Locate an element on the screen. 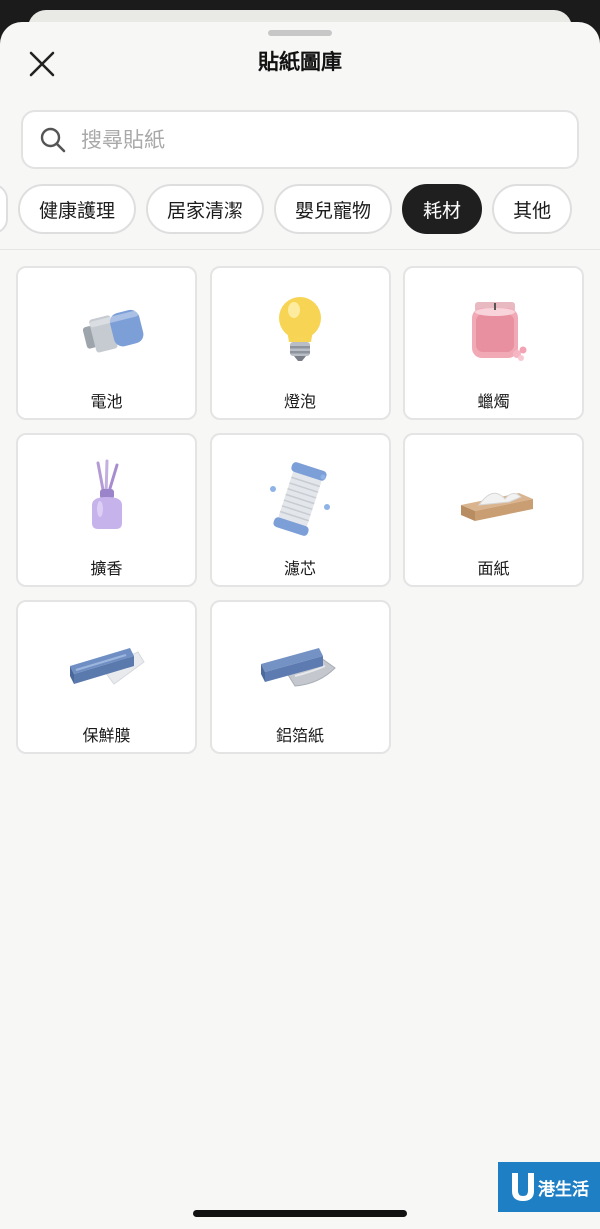 This screenshot has height=1229, width=600. foil-roll-icon is located at coordinates (298, 667).